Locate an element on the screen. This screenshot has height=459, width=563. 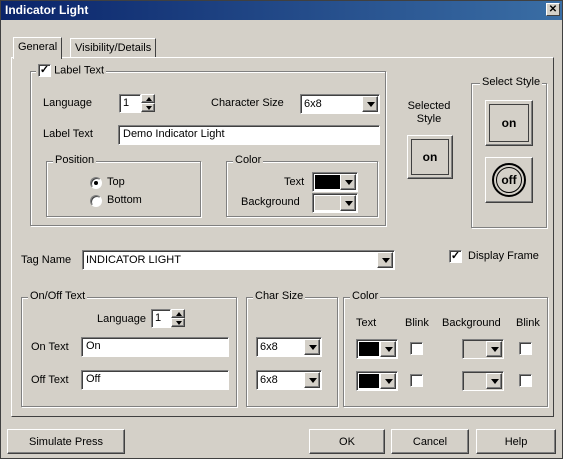
window-title: Indicator Light is located at coordinates (47, 10).